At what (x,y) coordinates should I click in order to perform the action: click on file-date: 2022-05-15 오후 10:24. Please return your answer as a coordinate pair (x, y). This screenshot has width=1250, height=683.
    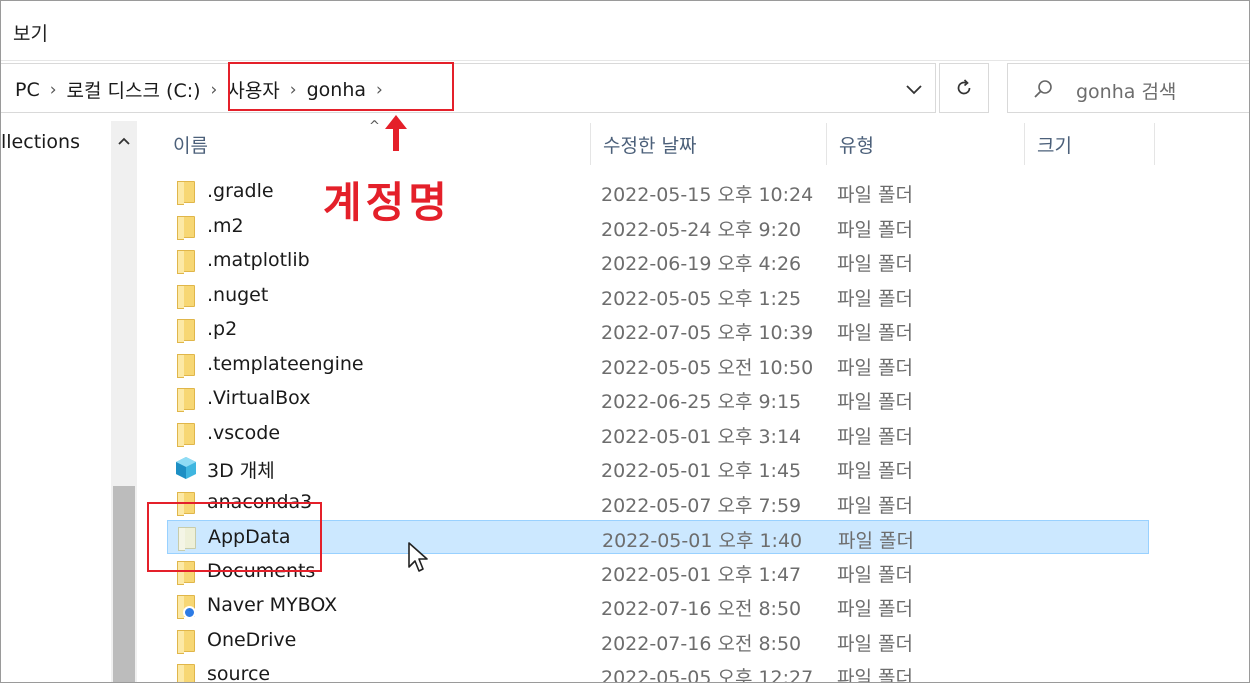
    Looking at the image, I should click on (707, 195).